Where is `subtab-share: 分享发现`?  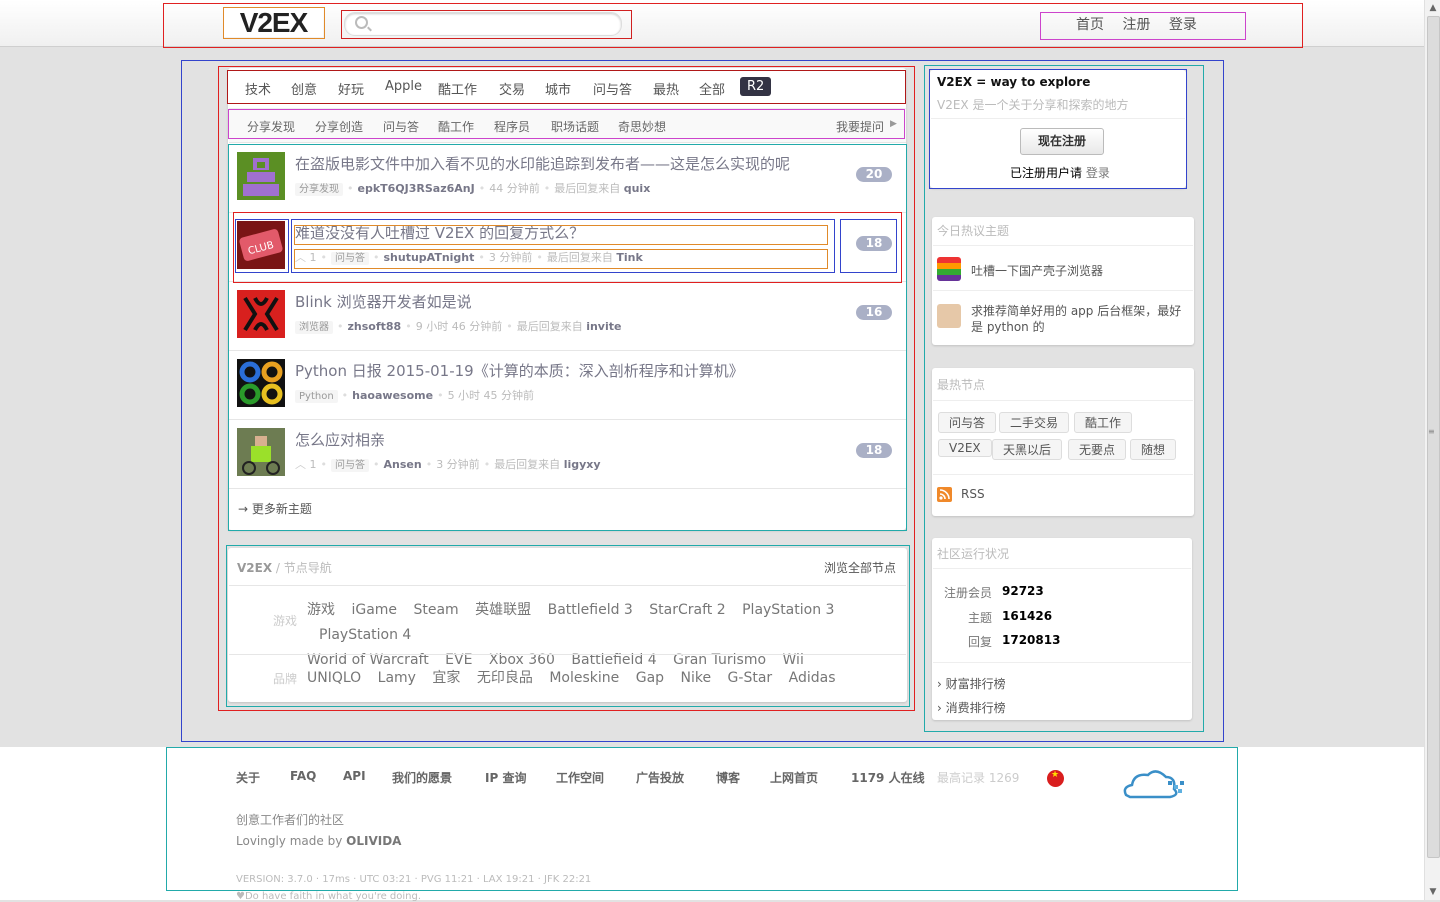
subtab-share: 分享发现 is located at coordinates (271, 126).